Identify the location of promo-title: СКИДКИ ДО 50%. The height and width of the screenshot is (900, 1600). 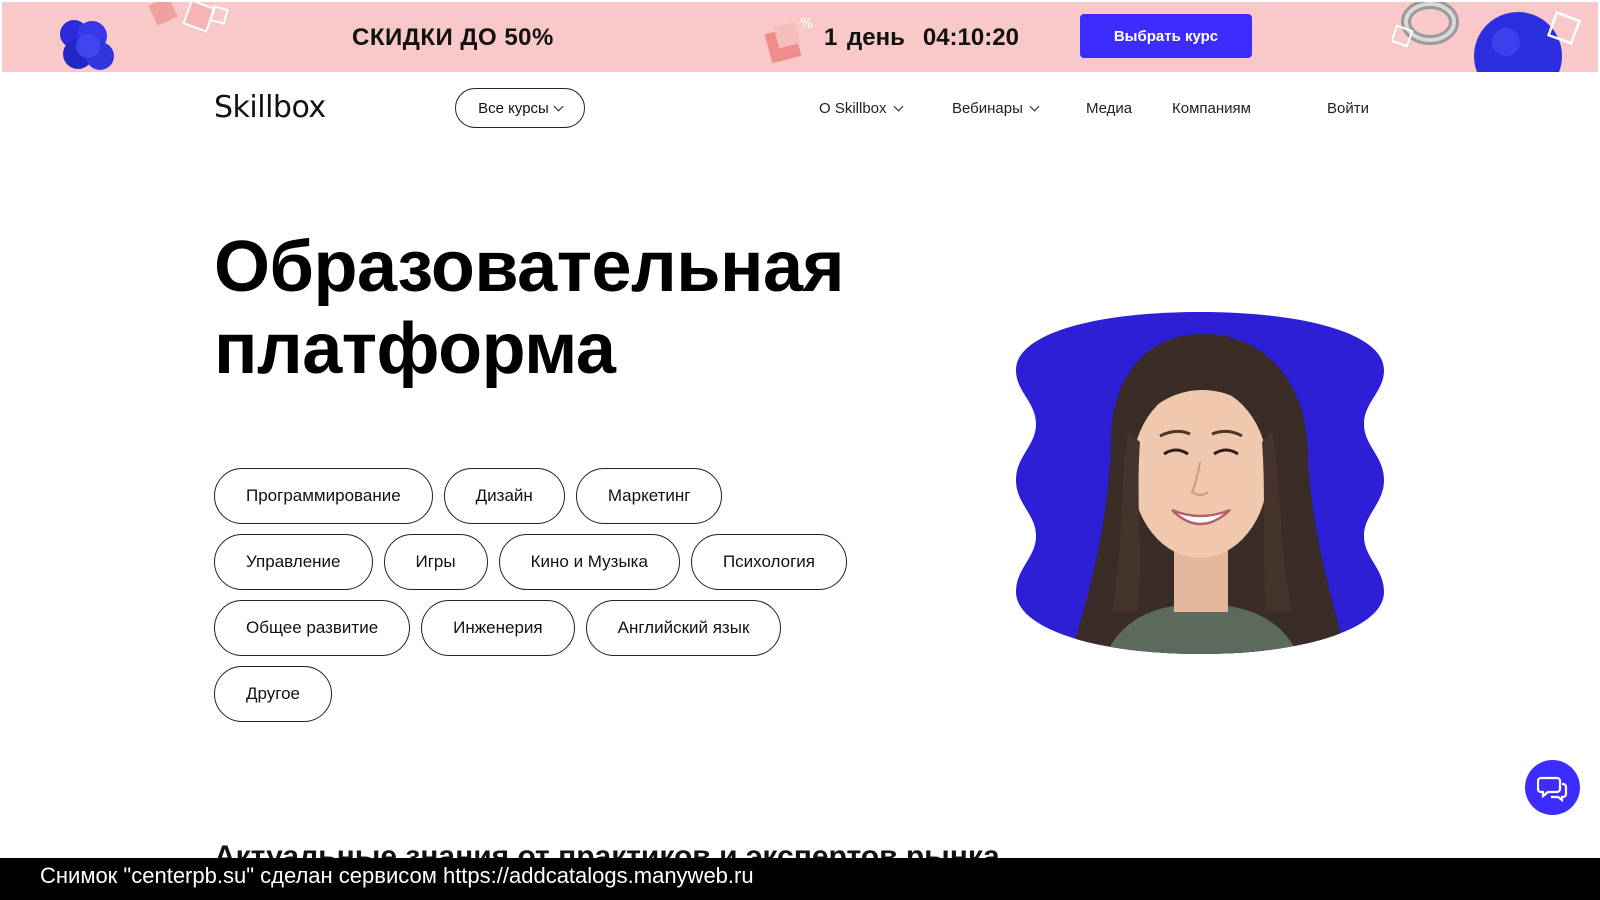
(453, 37).